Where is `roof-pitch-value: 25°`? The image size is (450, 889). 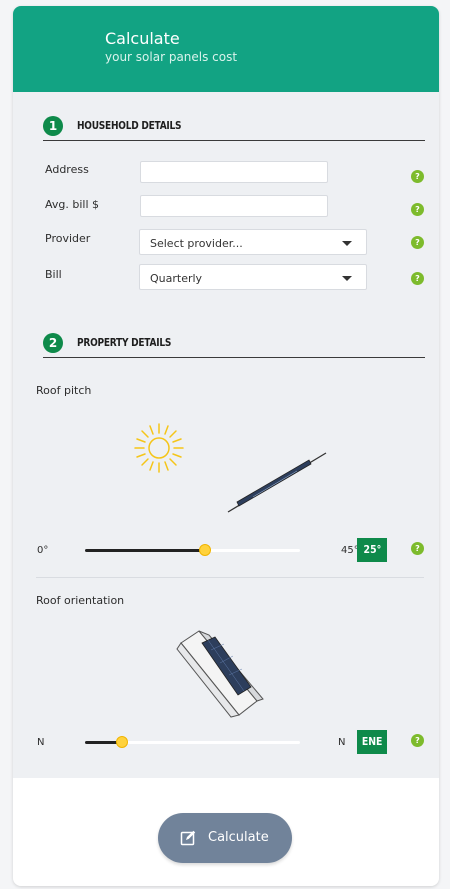 roof-pitch-value: 25° is located at coordinates (372, 549).